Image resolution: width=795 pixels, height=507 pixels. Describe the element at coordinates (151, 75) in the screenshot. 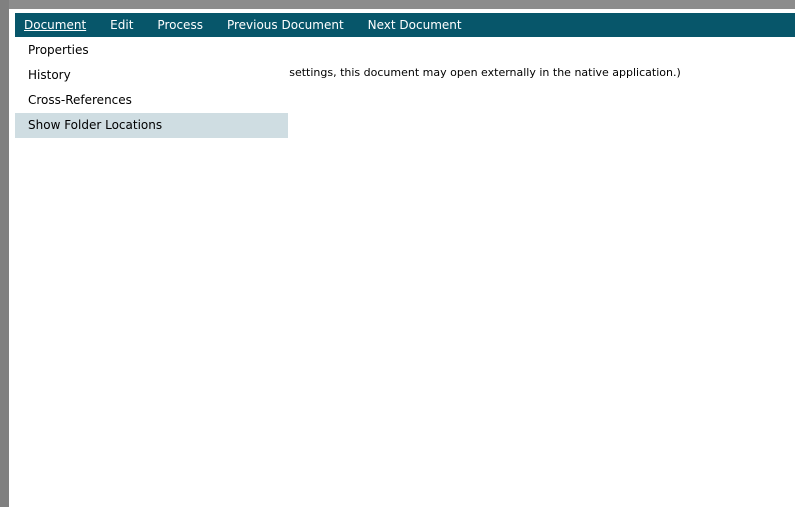

I see `menu-item-history: History` at that location.